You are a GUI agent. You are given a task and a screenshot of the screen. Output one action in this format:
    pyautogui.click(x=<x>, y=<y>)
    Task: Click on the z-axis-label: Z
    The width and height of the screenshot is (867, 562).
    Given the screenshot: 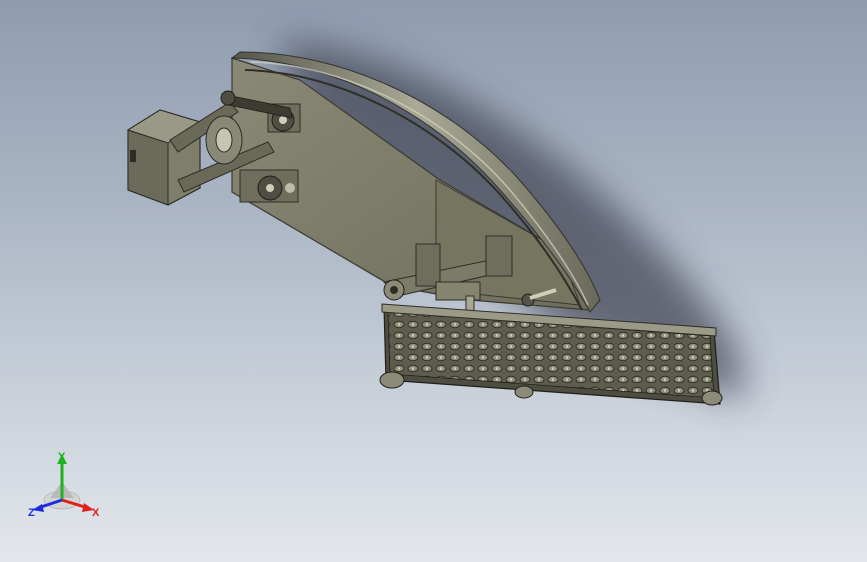 What is the action you would take?
    pyautogui.click(x=31, y=513)
    